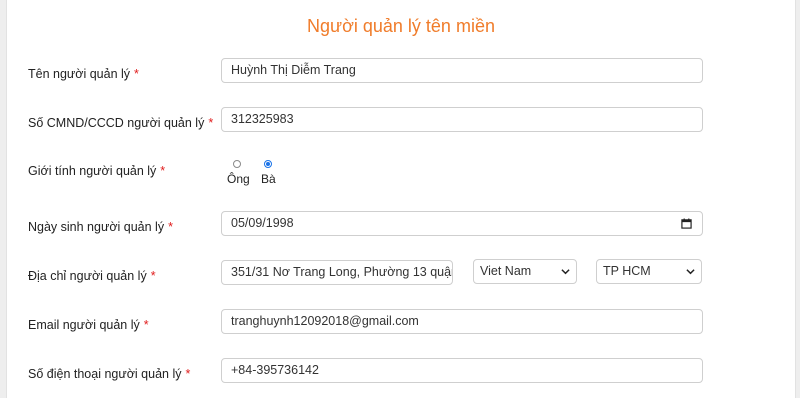 The image size is (800, 398). What do you see at coordinates (268, 179) in the screenshot?
I see `gender-option-ba: Bà` at bounding box center [268, 179].